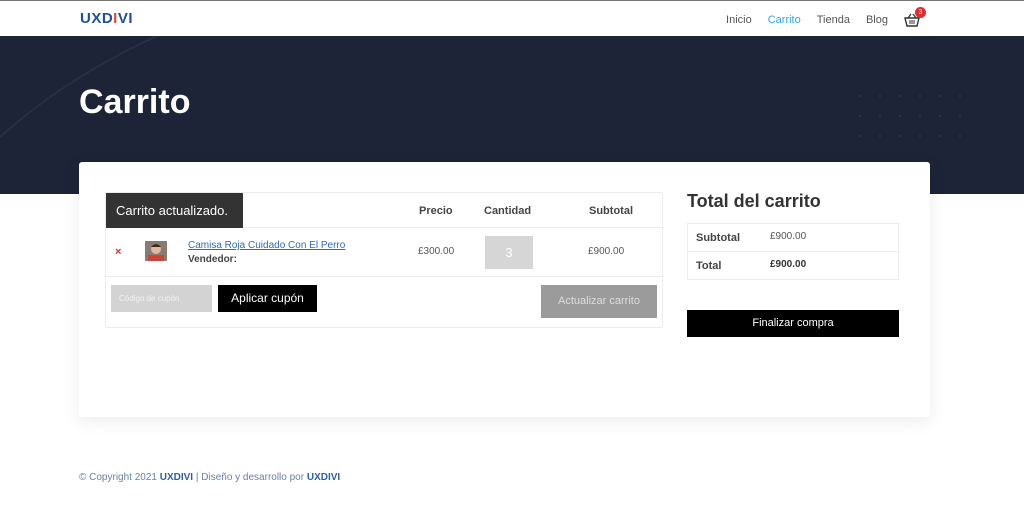  What do you see at coordinates (97, 18) in the screenshot?
I see `logo-text-left: UXD` at bounding box center [97, 18].